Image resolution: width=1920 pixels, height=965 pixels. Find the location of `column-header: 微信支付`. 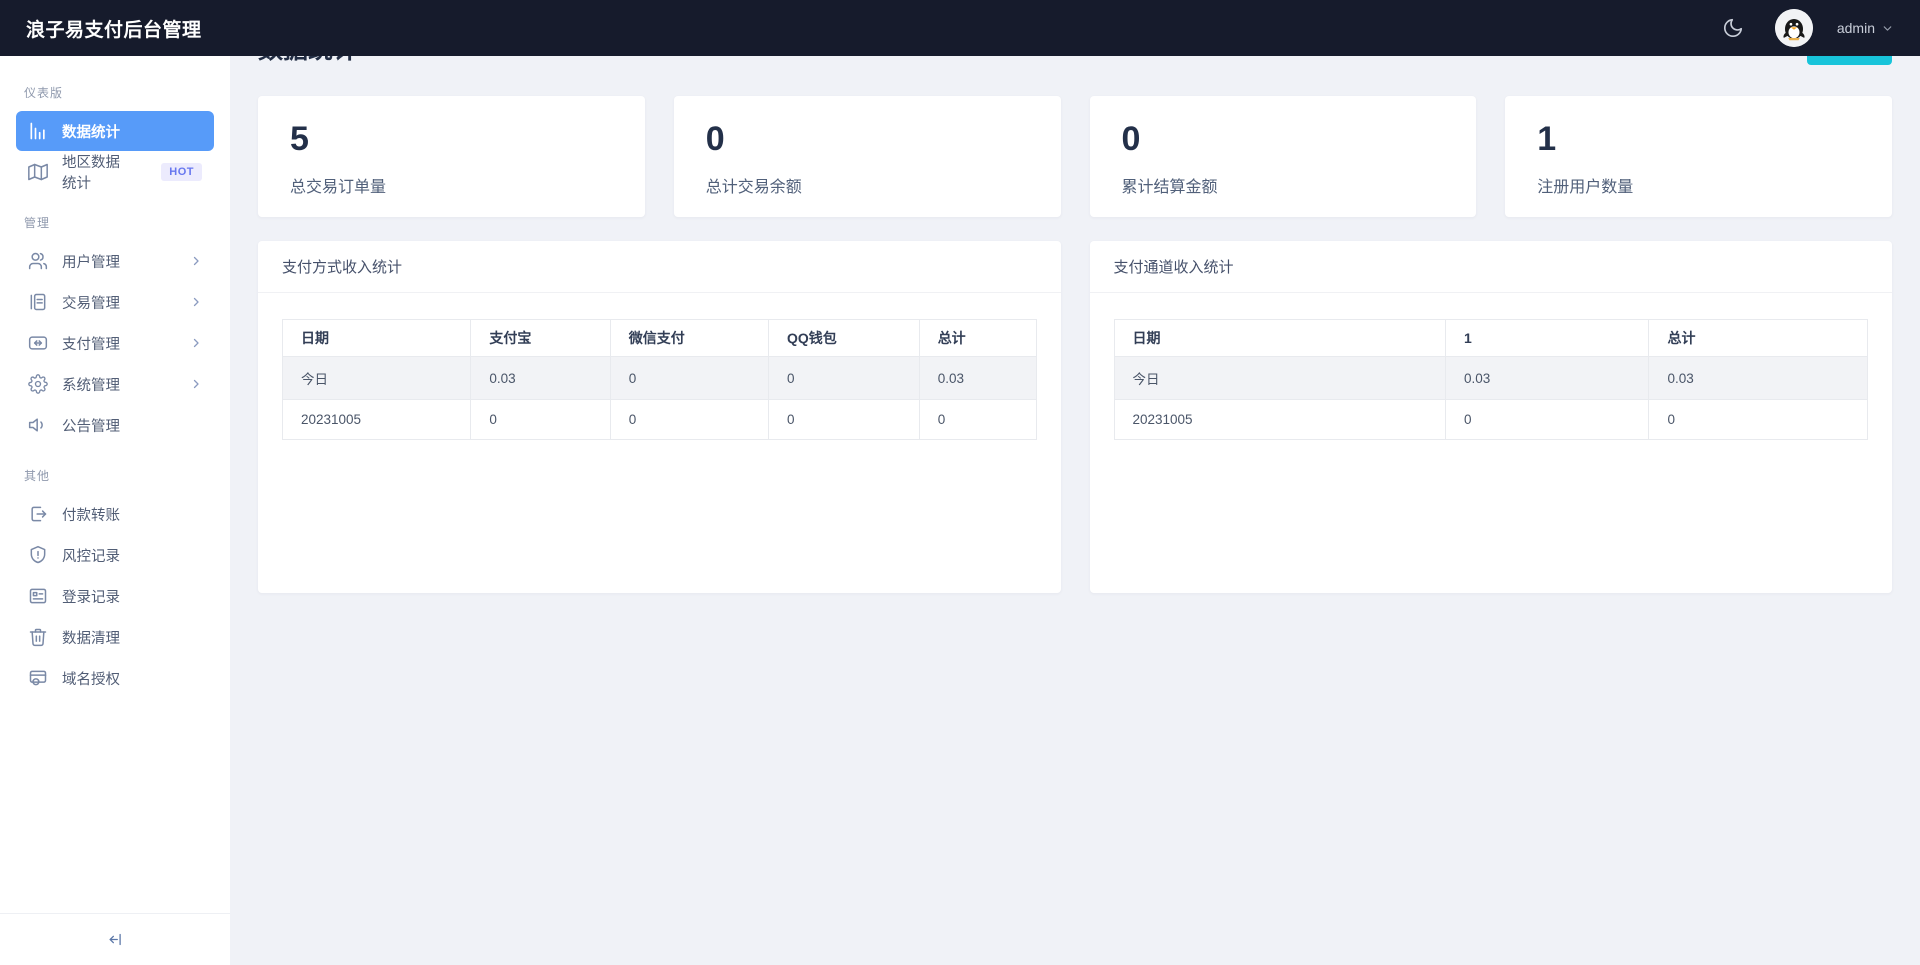

column-header: 微信支付 is located at coordinates (689, 338).